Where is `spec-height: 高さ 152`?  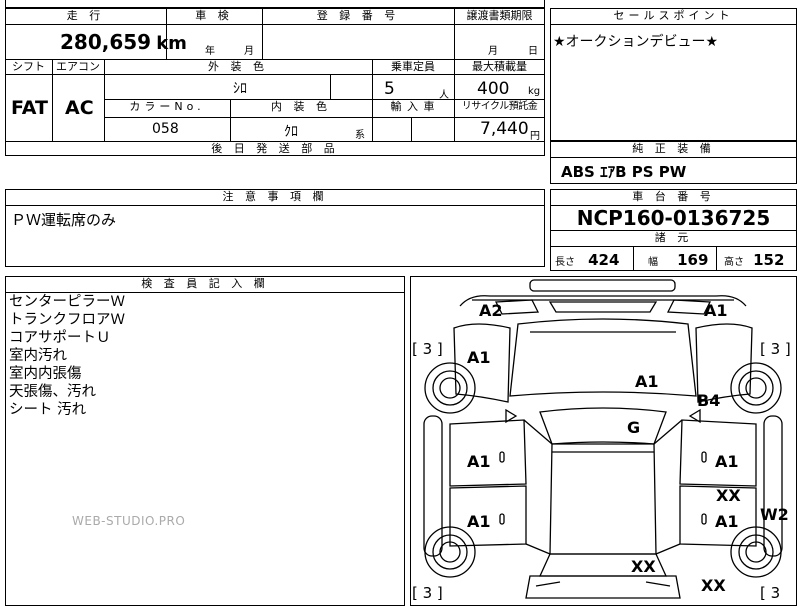 spec-height: 高さ 152 is located at coordinates (754, 260).